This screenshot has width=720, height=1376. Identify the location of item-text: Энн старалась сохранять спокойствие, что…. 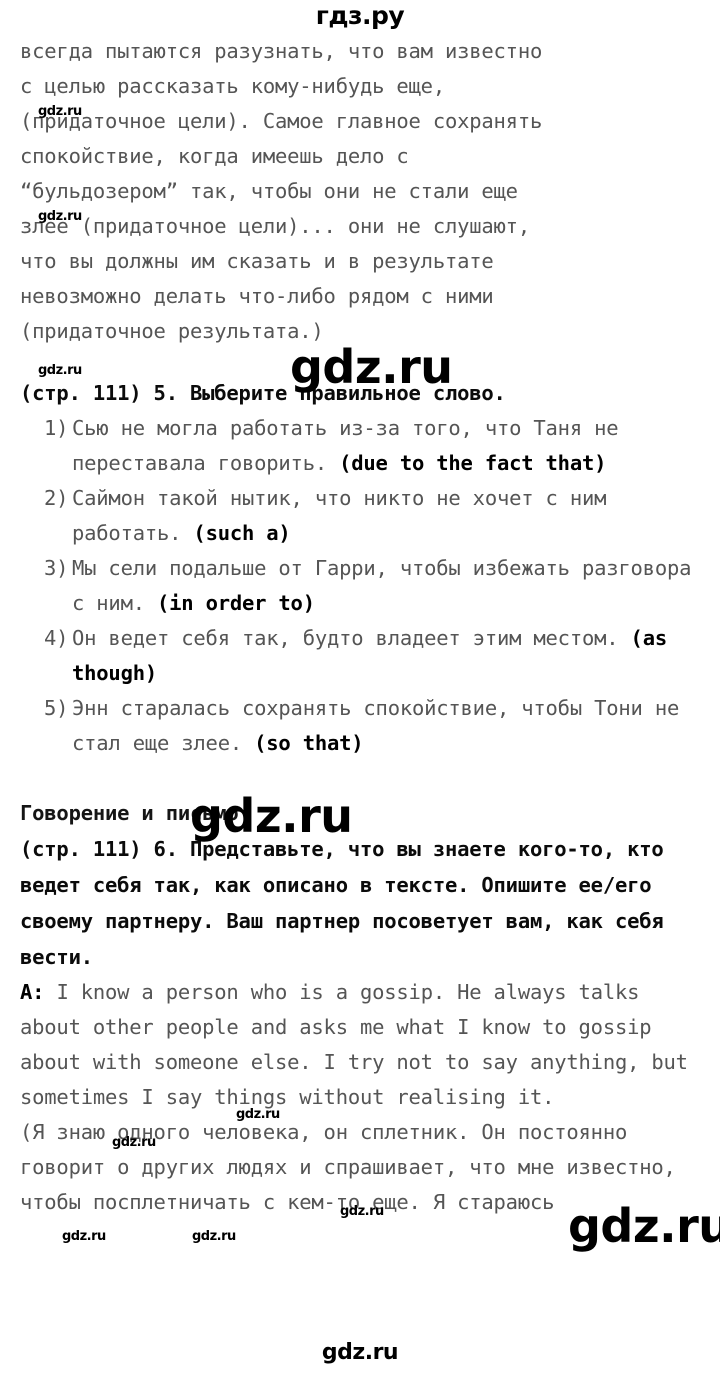
(393, 726).